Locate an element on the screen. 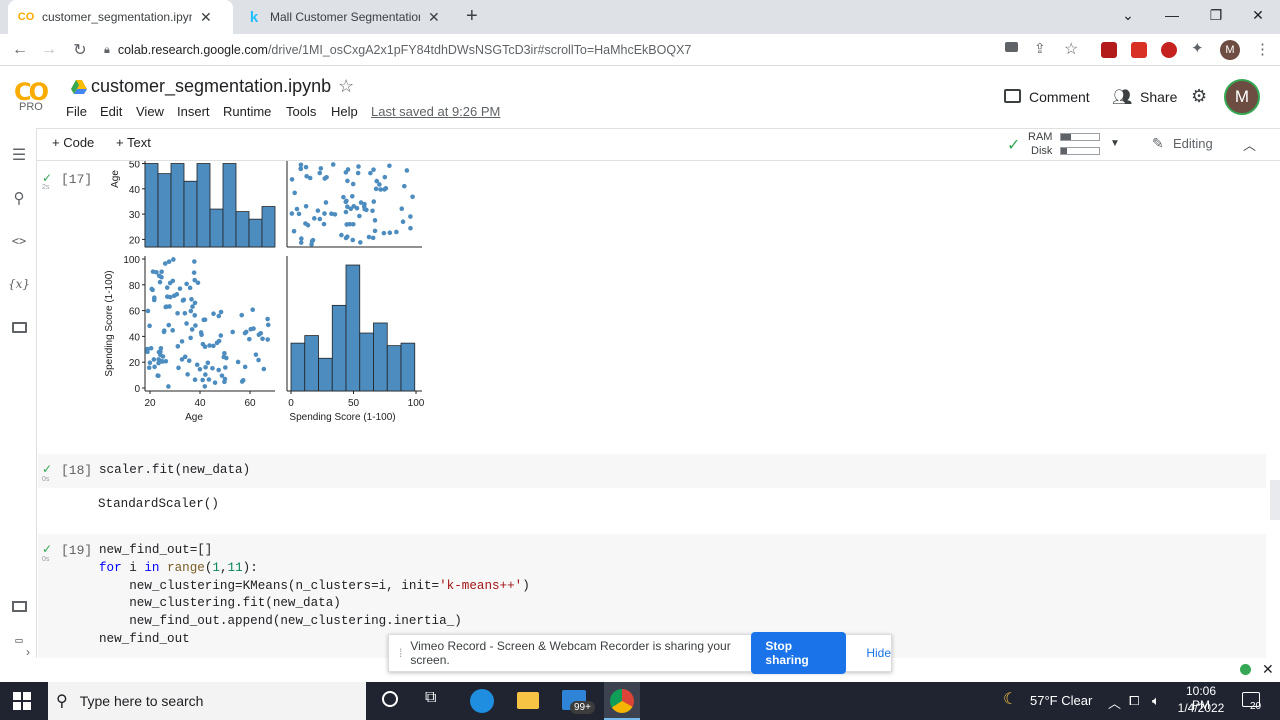 The image size is (1280, 720). scrollbar-thumb is located at coordinates (1275, 500).